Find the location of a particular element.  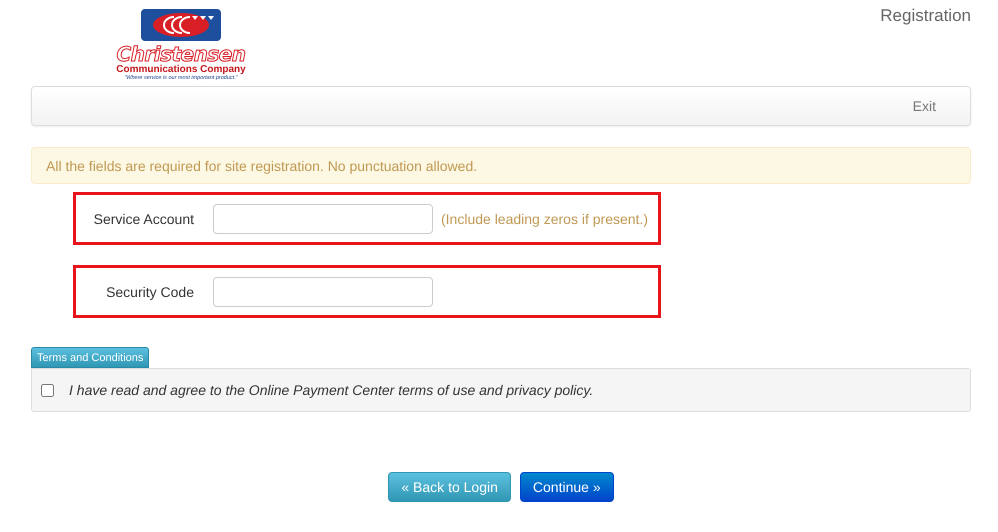

field-label: Security Code is located at coordinates (149, 292).